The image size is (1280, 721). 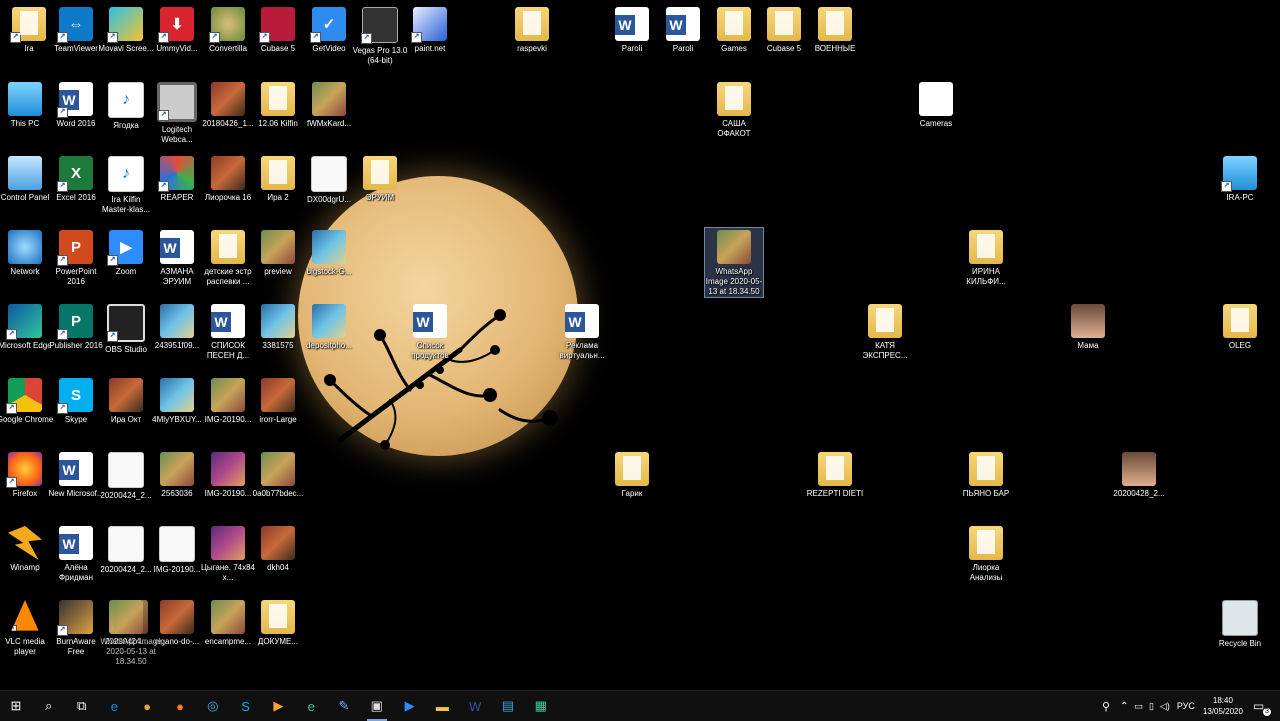 I want to click on taskbar-edge: e, so click(x=311, y=706).